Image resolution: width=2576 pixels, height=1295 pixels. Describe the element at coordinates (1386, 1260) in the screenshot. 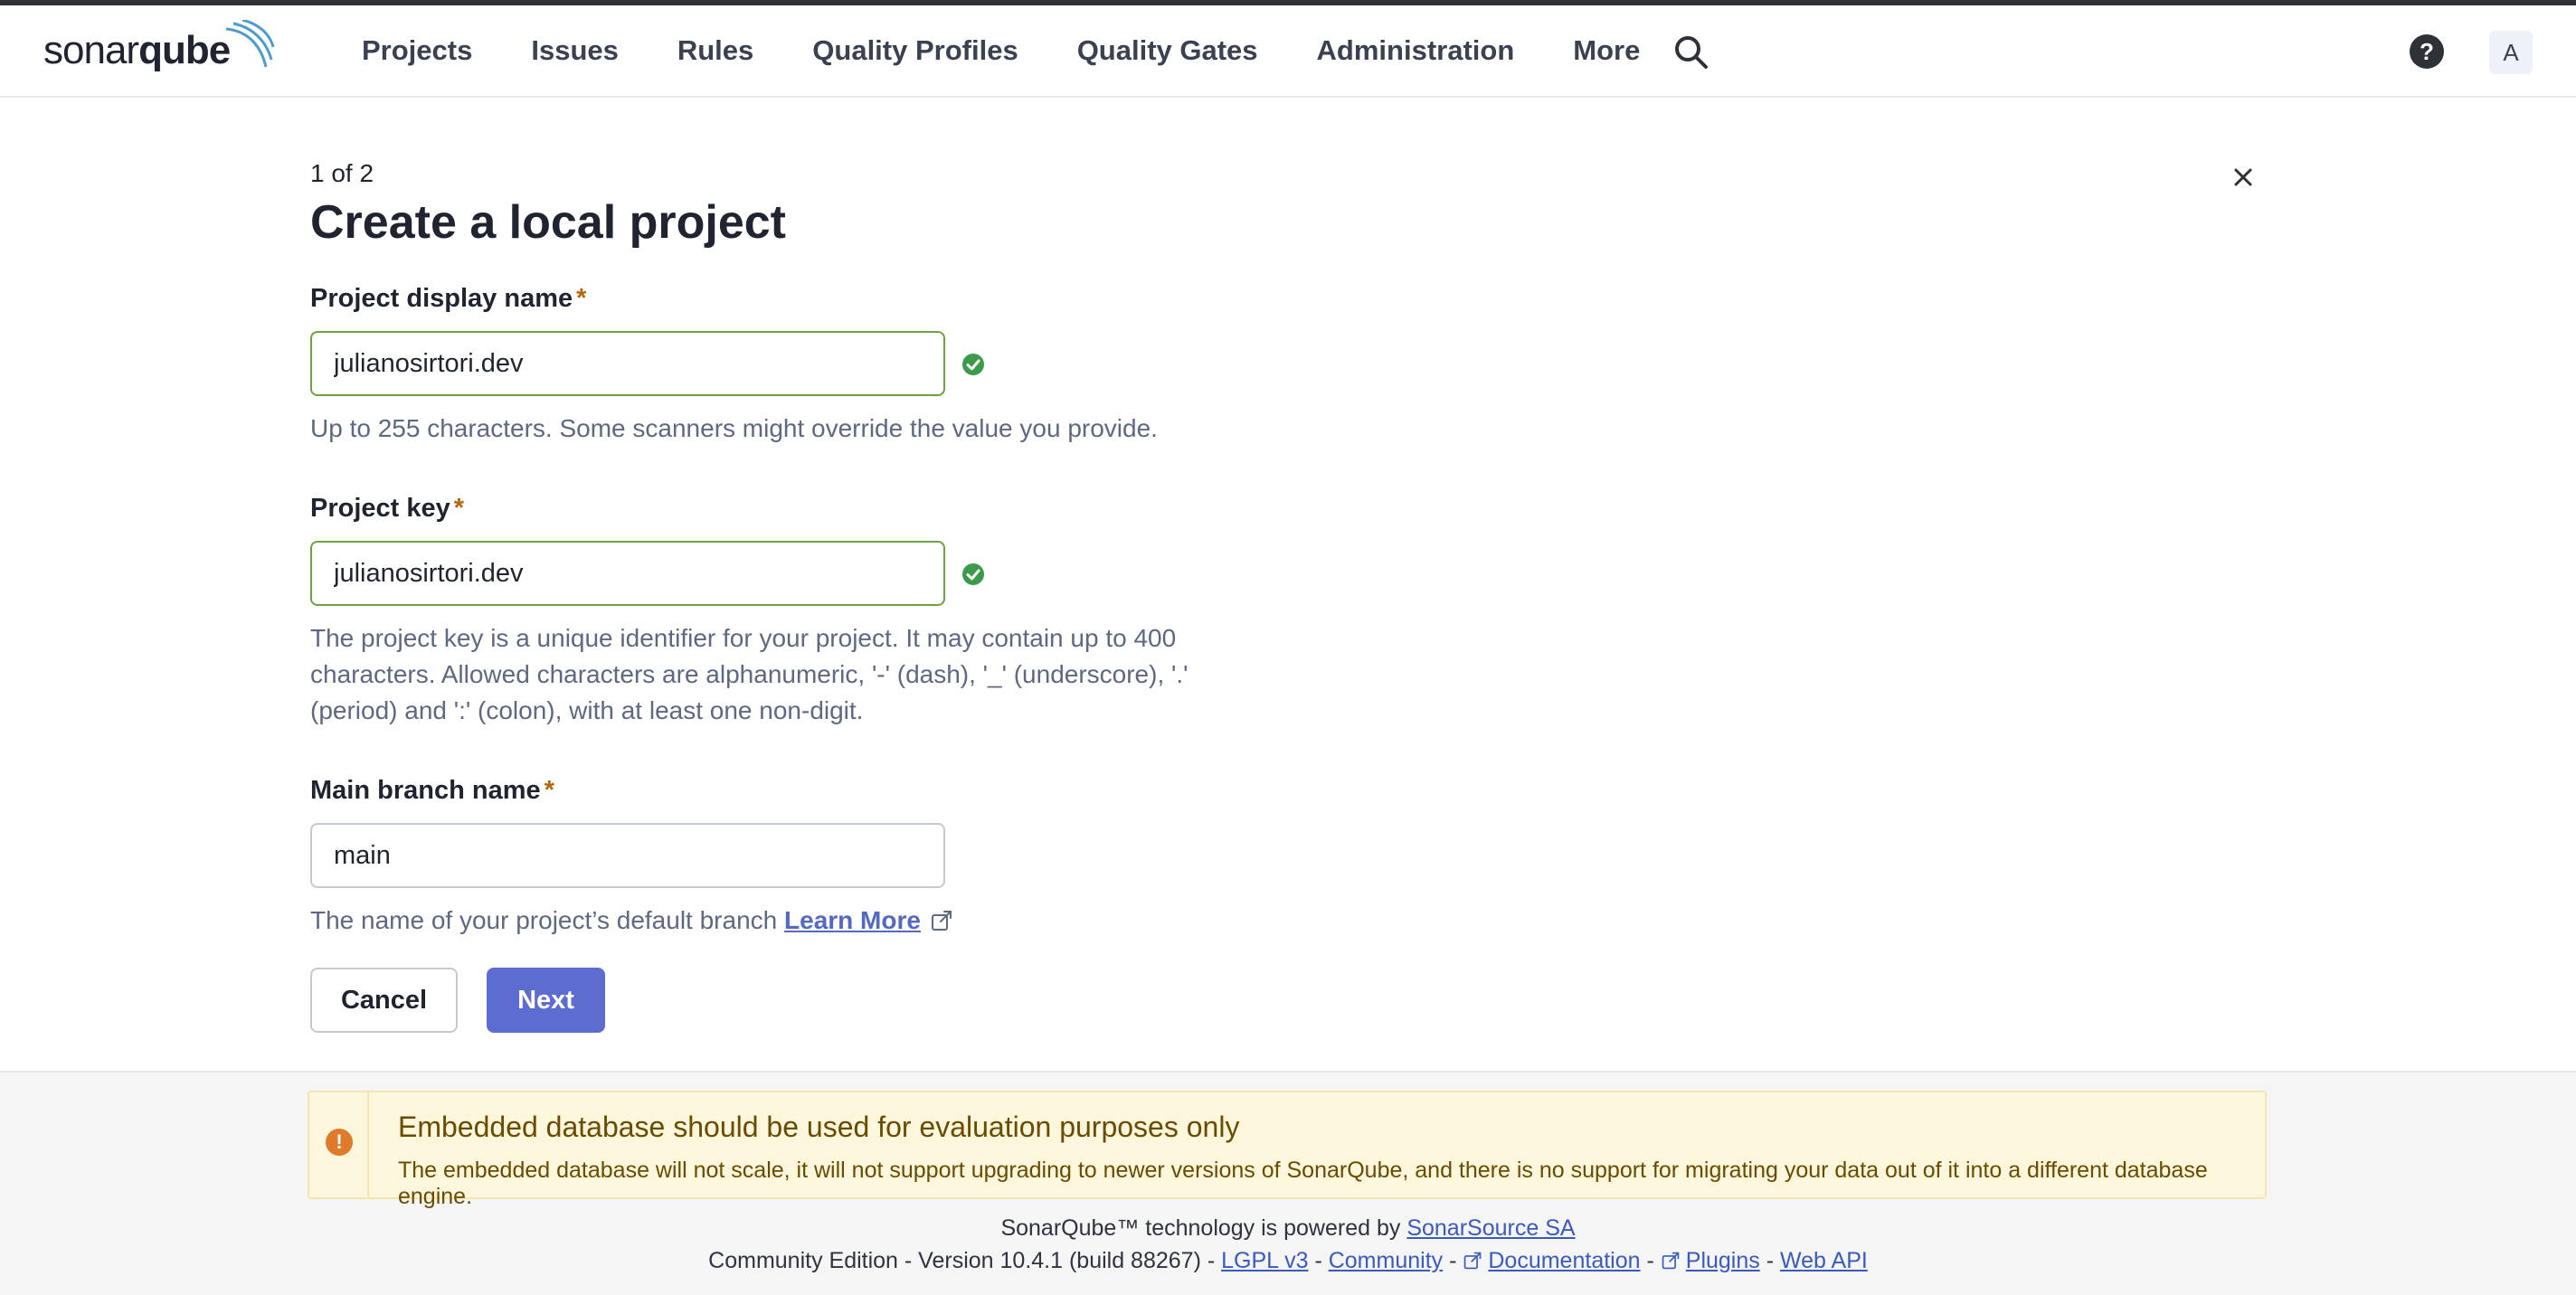

I see `community-link: Community` at that location.